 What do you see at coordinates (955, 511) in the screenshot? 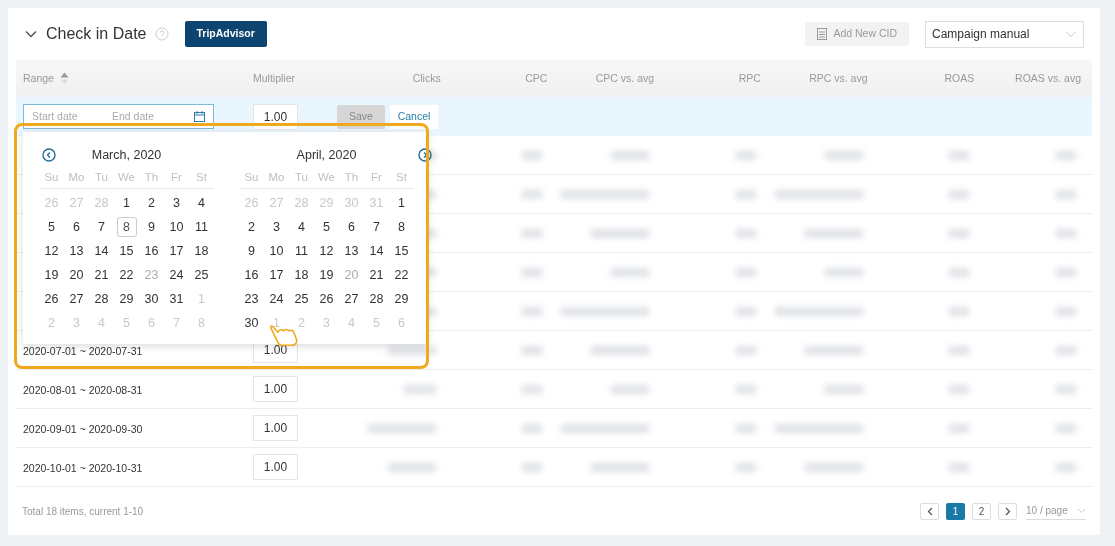
I see `page-button: 1` at bounding box center [955, 511].